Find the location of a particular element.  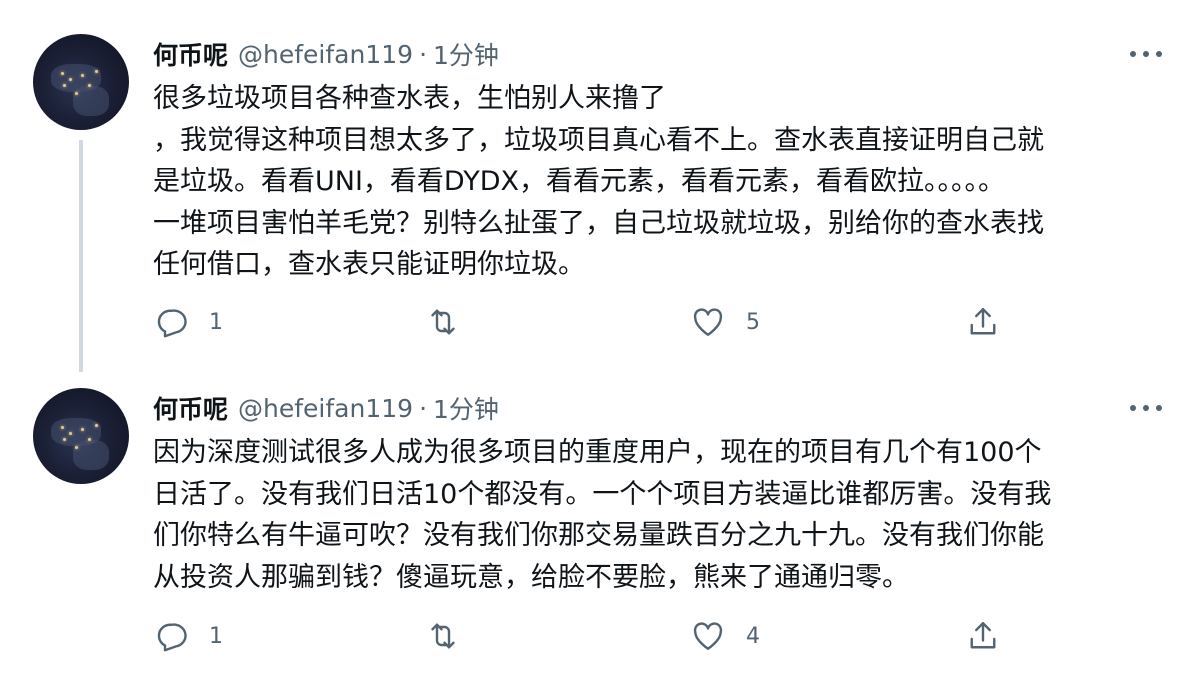

like-button: 4 is located at coordinates (725, 636).